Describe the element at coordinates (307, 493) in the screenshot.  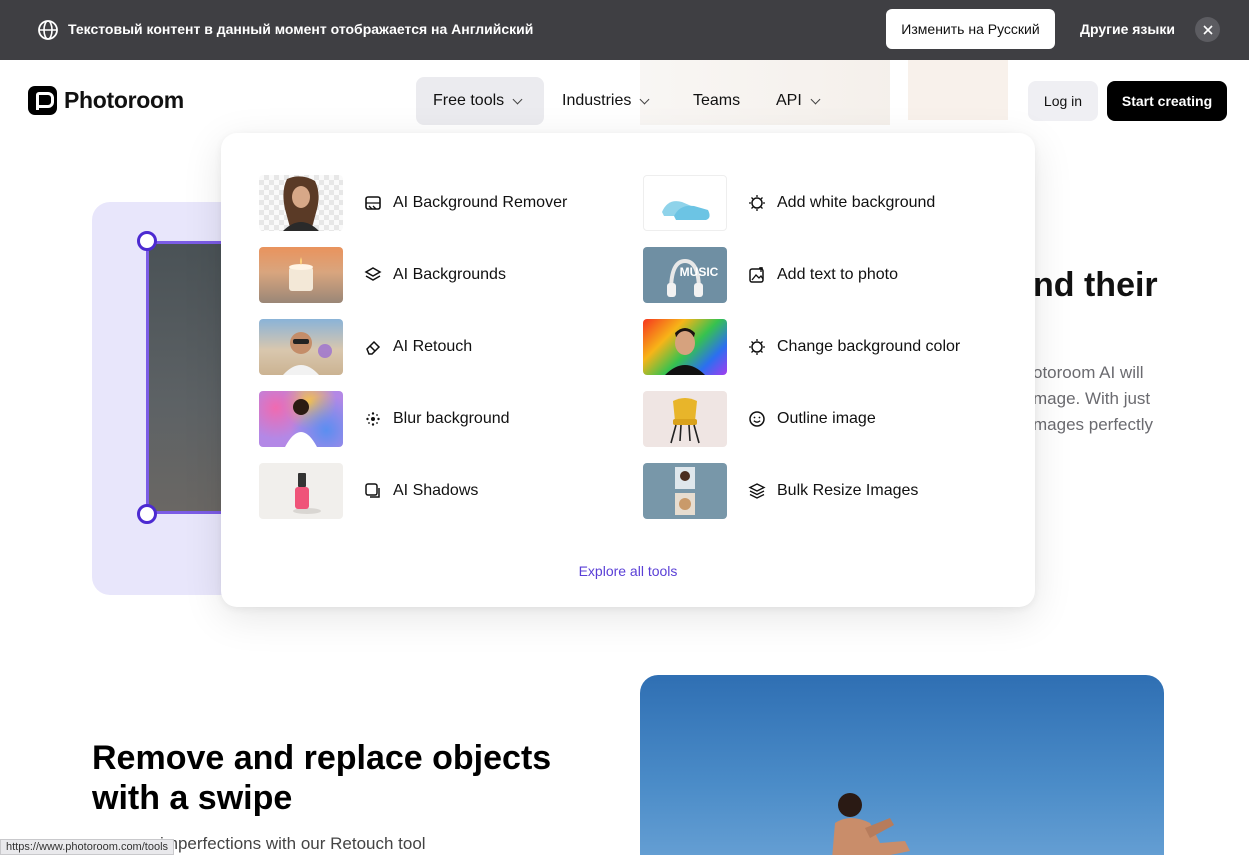
I see `nail-polish-image` at that location.